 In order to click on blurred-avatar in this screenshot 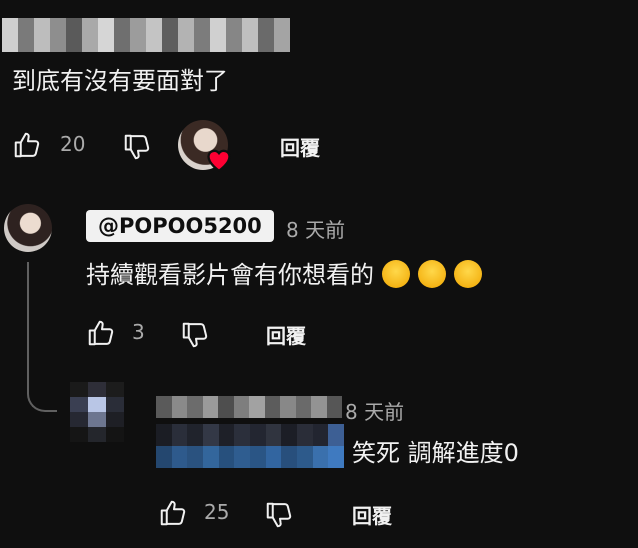, I will do `click(97, 412)`.